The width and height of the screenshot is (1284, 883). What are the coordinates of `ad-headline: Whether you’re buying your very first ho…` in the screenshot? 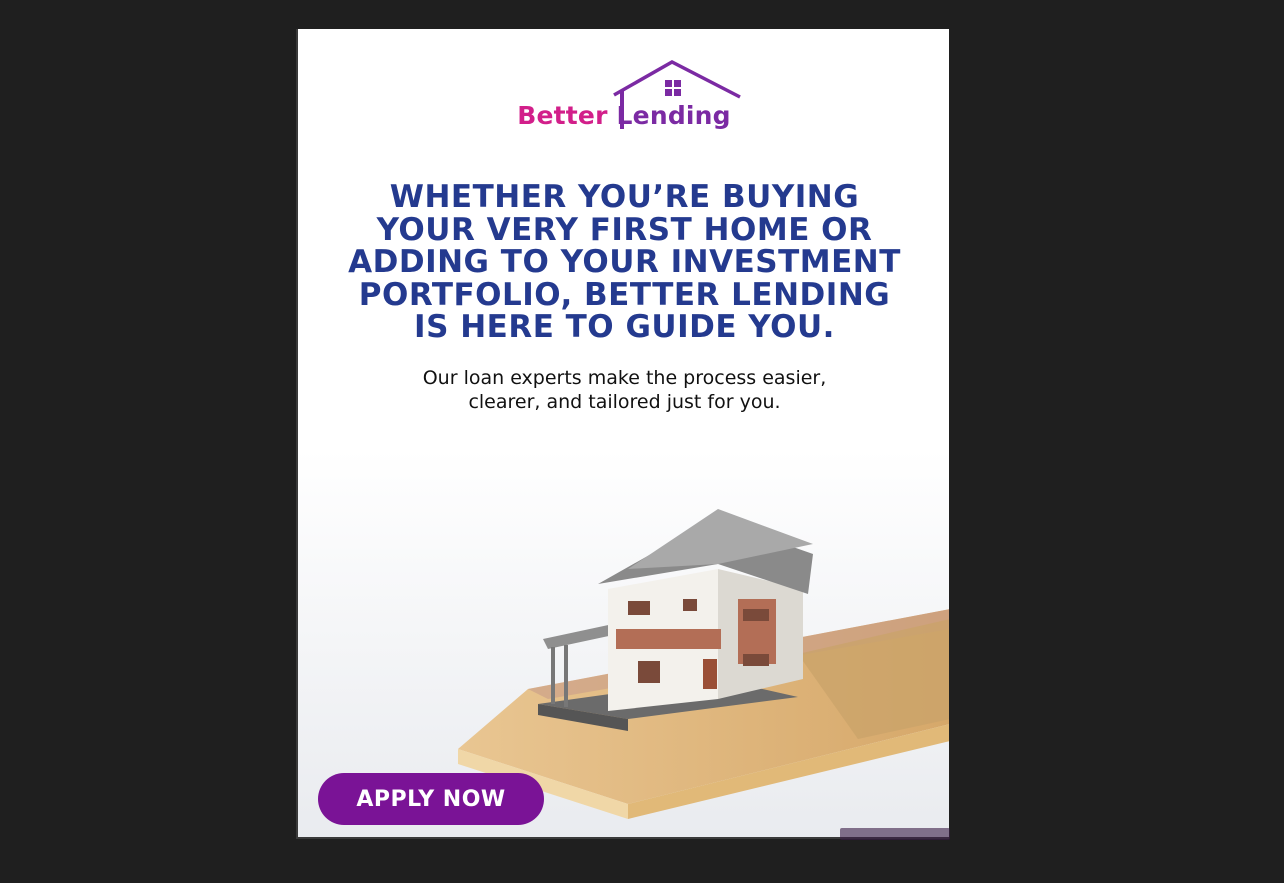 It's located at (624, 262).